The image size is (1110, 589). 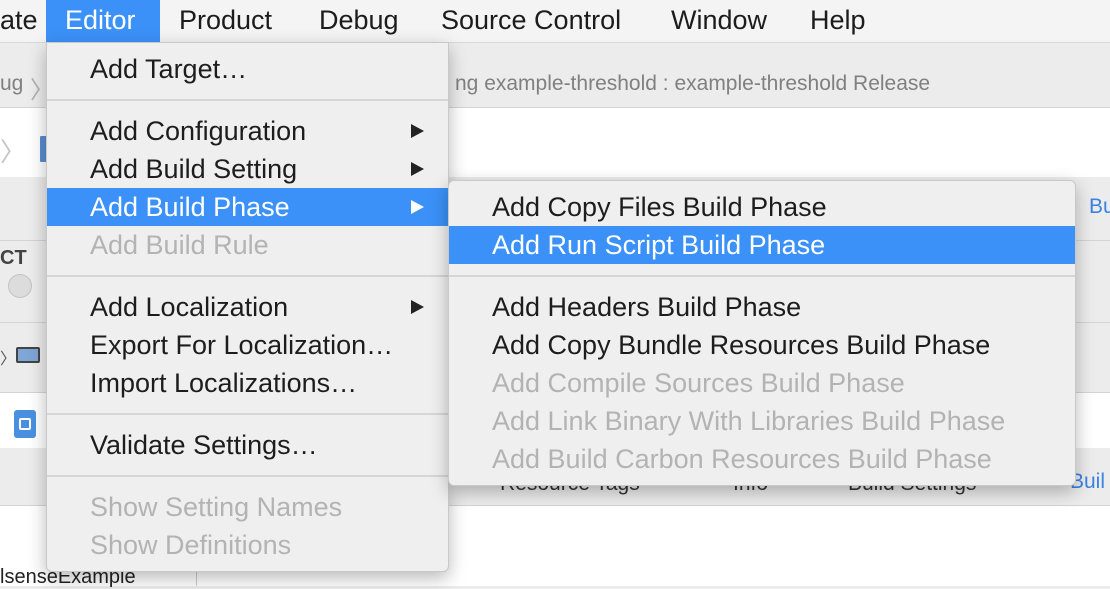 I want to click on menu-item-add-build-phase: Add Build Phase, so click(x=247, y=207).